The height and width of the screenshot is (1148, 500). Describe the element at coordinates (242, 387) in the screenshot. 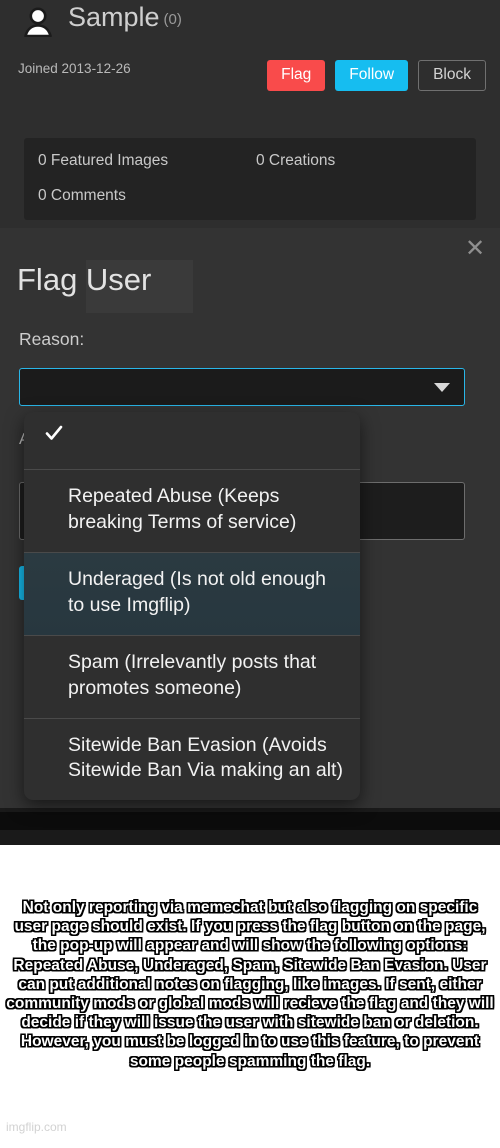

I see `reason-select` at that location.